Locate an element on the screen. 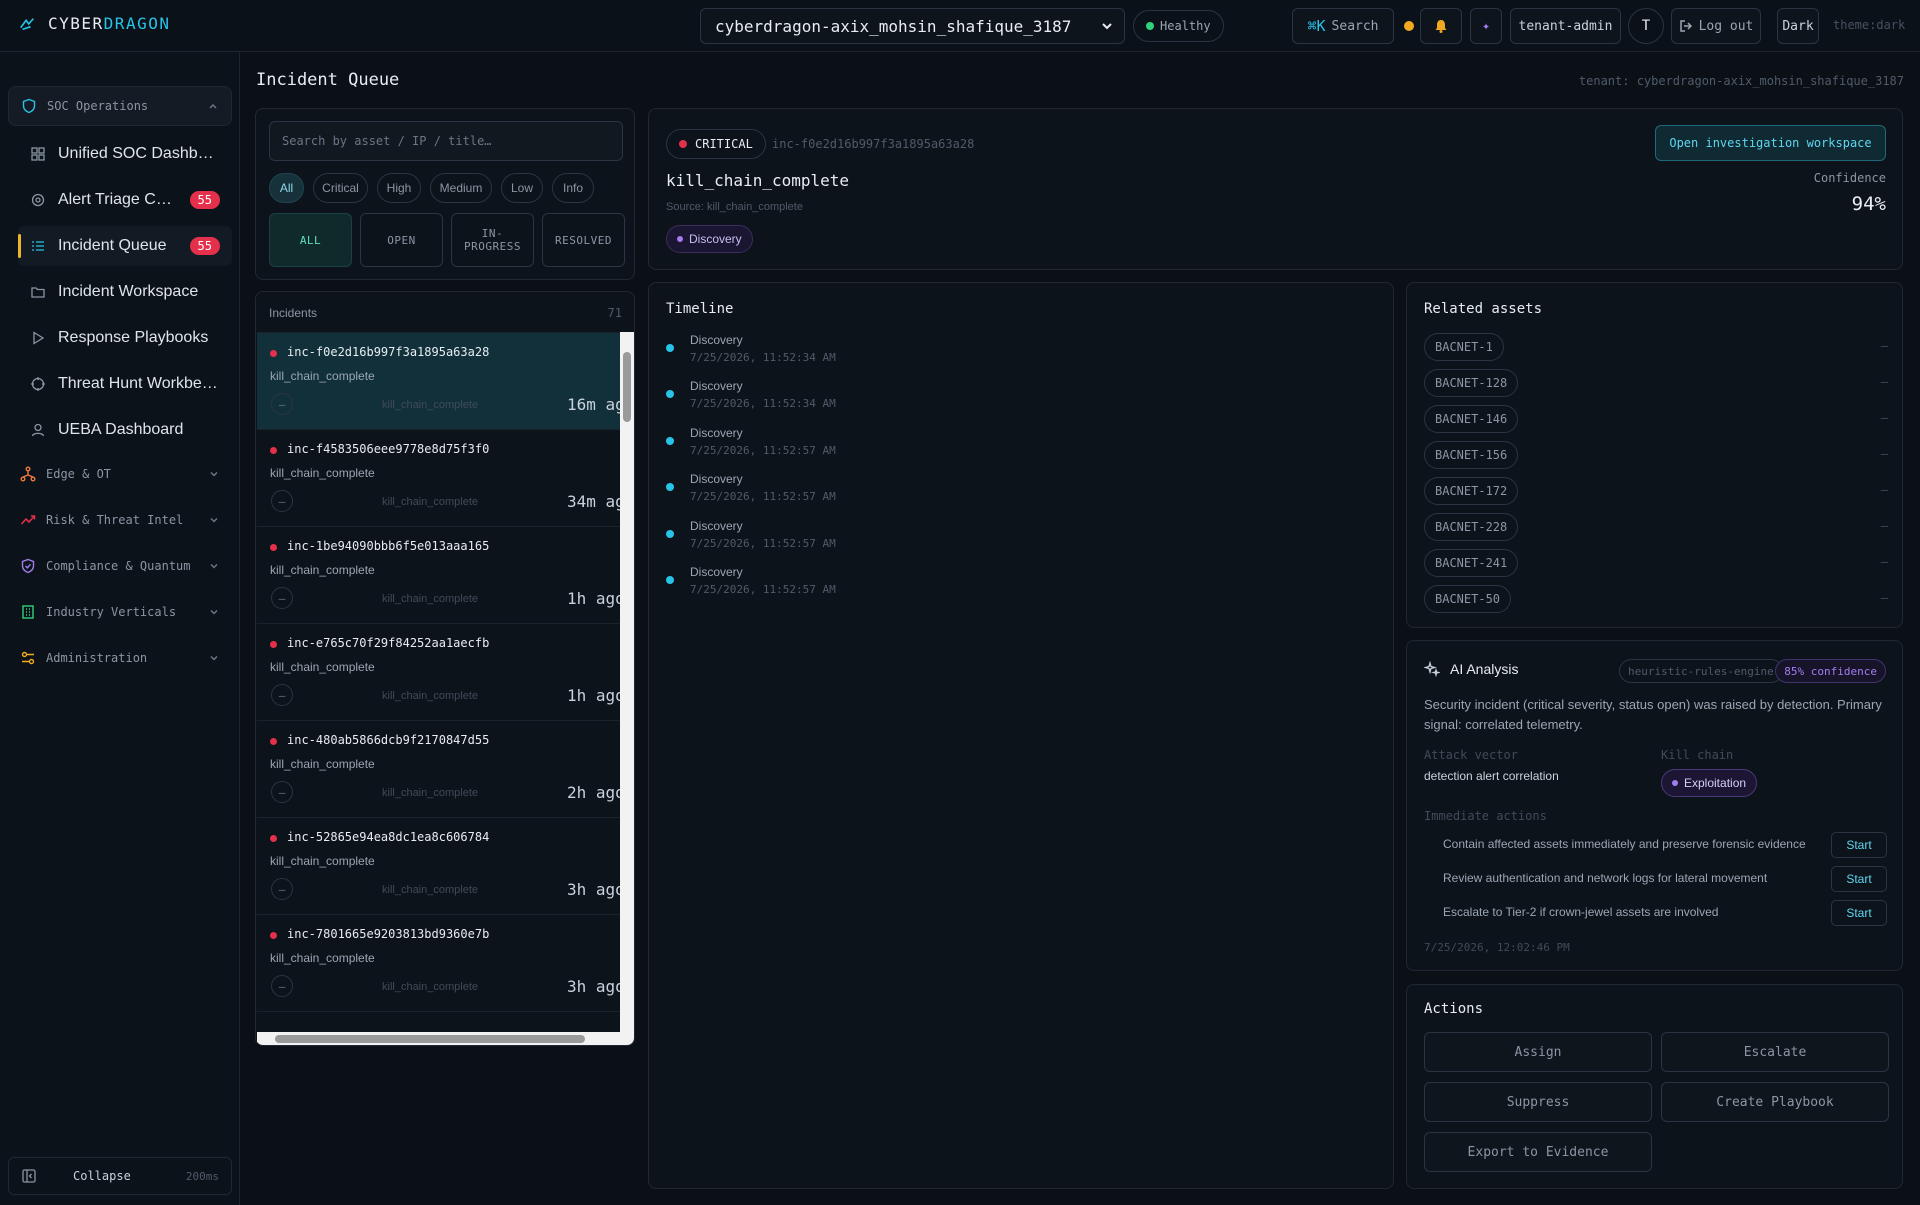 The image size is (1920, 1205). search-shortcut: ⌘K is located at coordinates (1316, 26).